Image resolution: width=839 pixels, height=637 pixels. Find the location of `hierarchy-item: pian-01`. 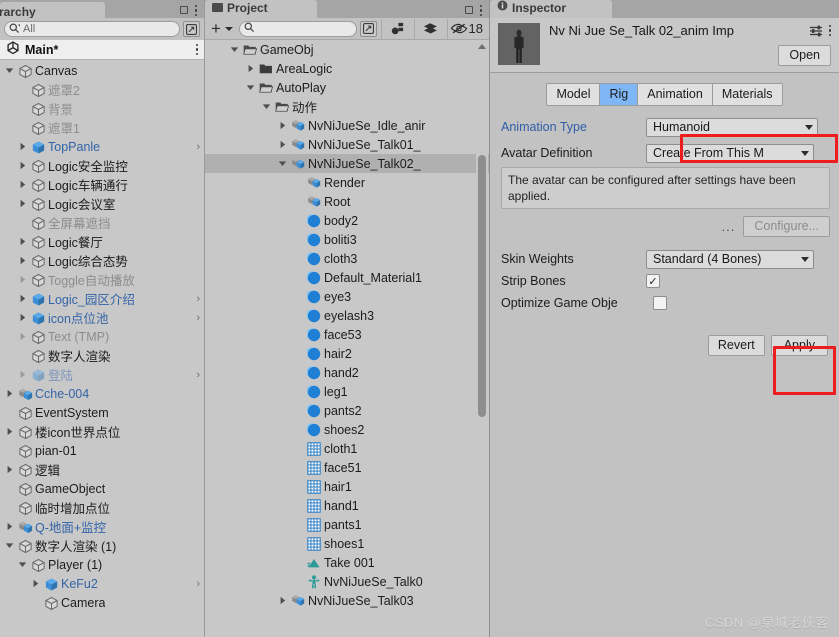

hierarchy-item: pian-01 is located at coordinates (102, 450).